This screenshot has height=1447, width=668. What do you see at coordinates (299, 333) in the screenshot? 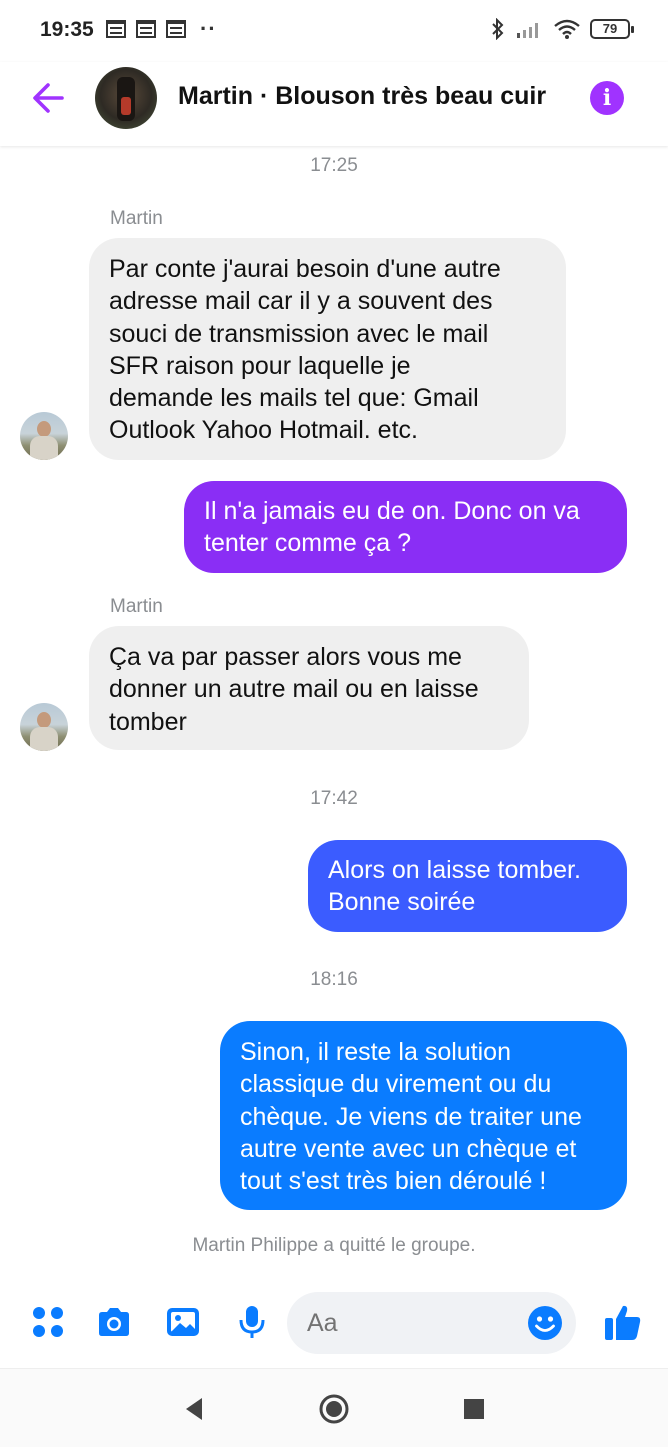
I see `message-line: souci de transmission avec le mail` at bounding box center [299, 333].